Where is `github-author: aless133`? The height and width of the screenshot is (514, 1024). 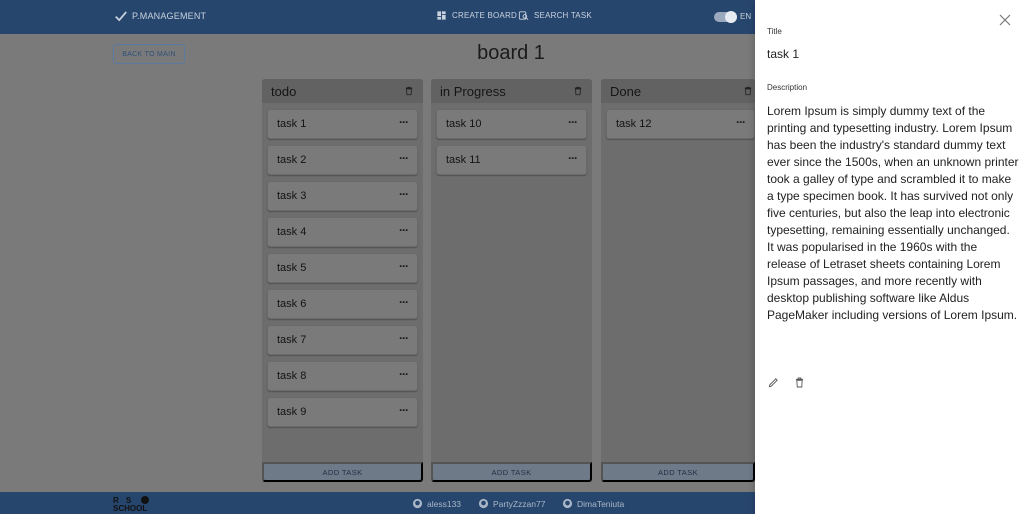
github-author: aless133 is located at coordinates (444, 503).